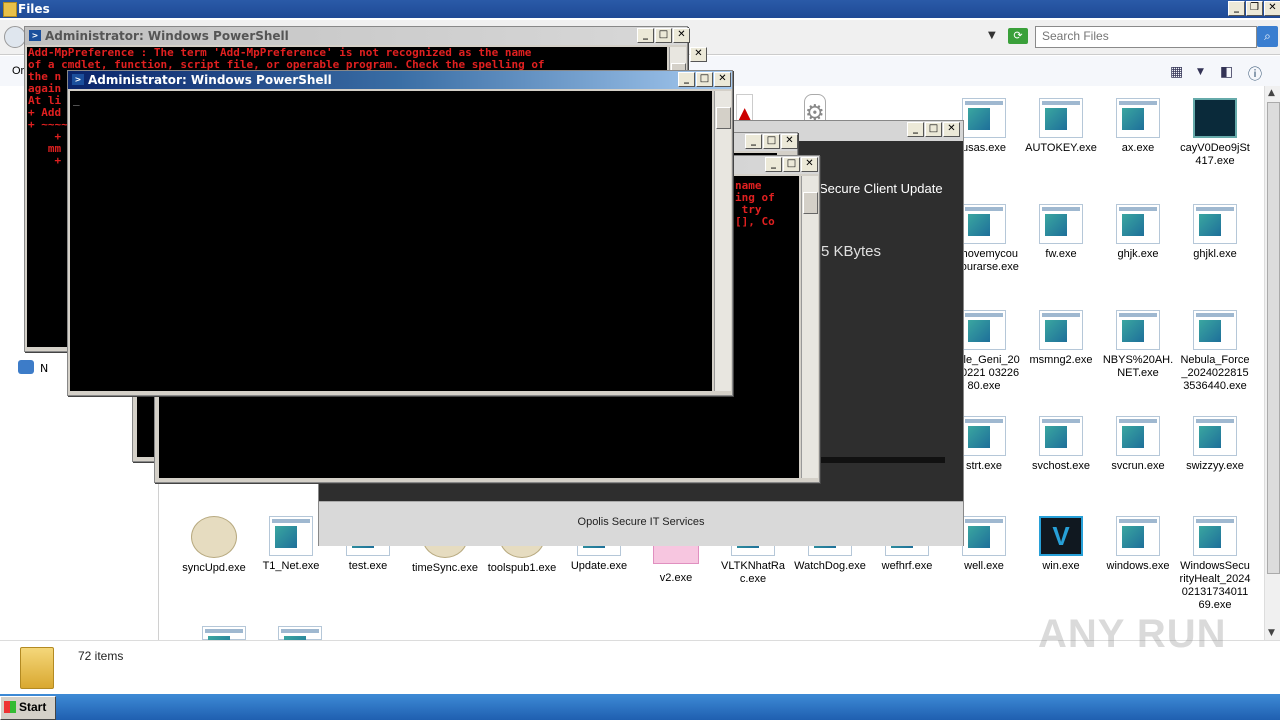  What do you see at coordinates (33, 707) in the screenshot?
I see `start-label: Start` at bounding box center [33, 707].